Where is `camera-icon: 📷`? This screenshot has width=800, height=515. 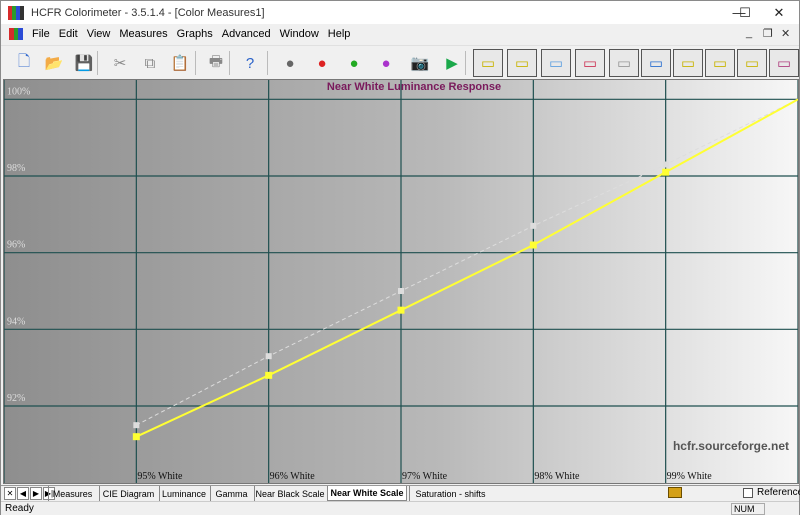 camera-icon: 📷 is located at coordinates (420, 63).